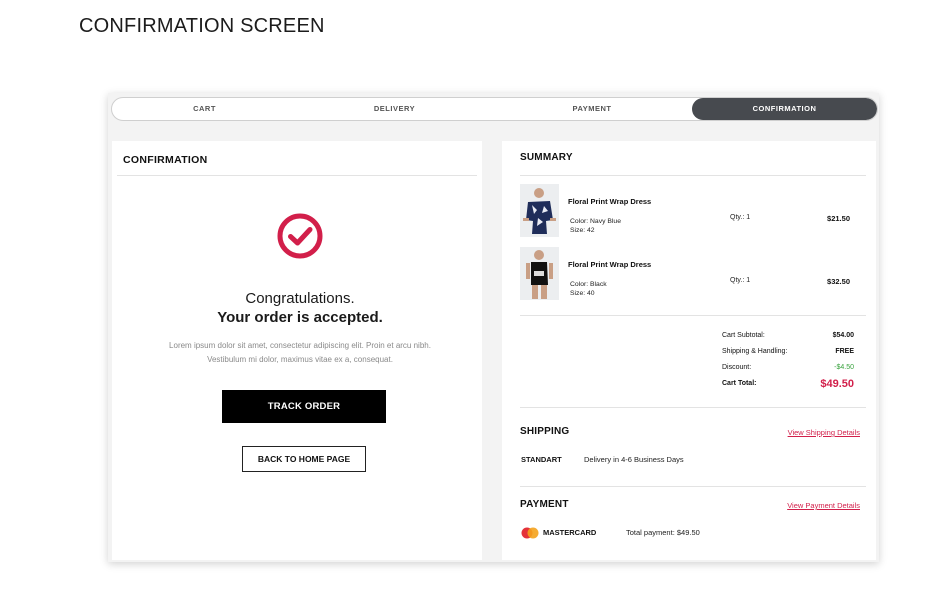 Image resolution: width=946 pixels, height=608 pixels. I want to click on discount-value: -$4.50, so click(844, 367).